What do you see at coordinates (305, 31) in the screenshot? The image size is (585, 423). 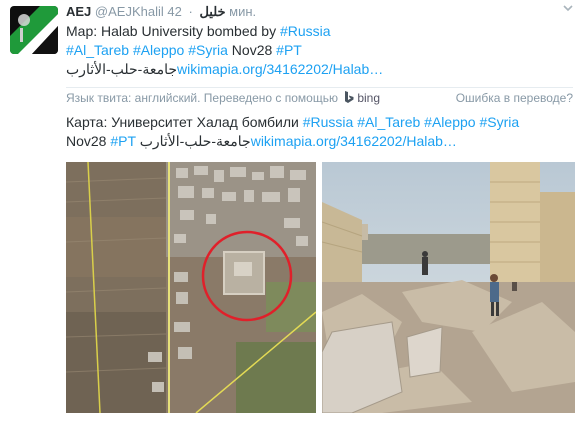 I see `hashtag-russia: #Russia` at bounding box center [305, 31].